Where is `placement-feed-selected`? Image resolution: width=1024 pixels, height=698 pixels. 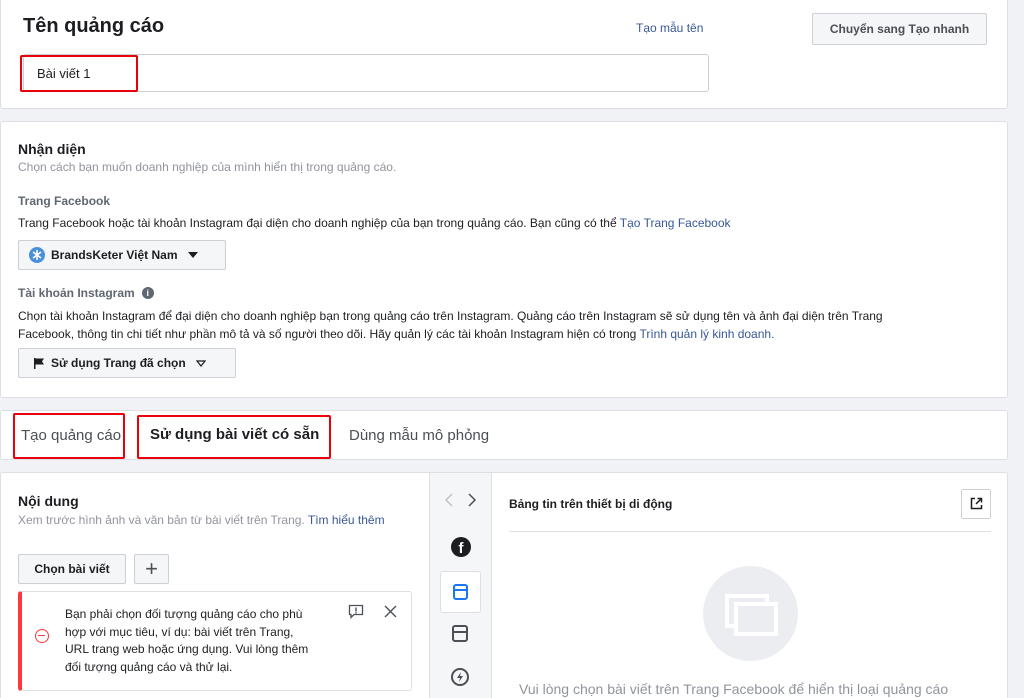 placement-feed-selected is located at coordinates (460, 592).